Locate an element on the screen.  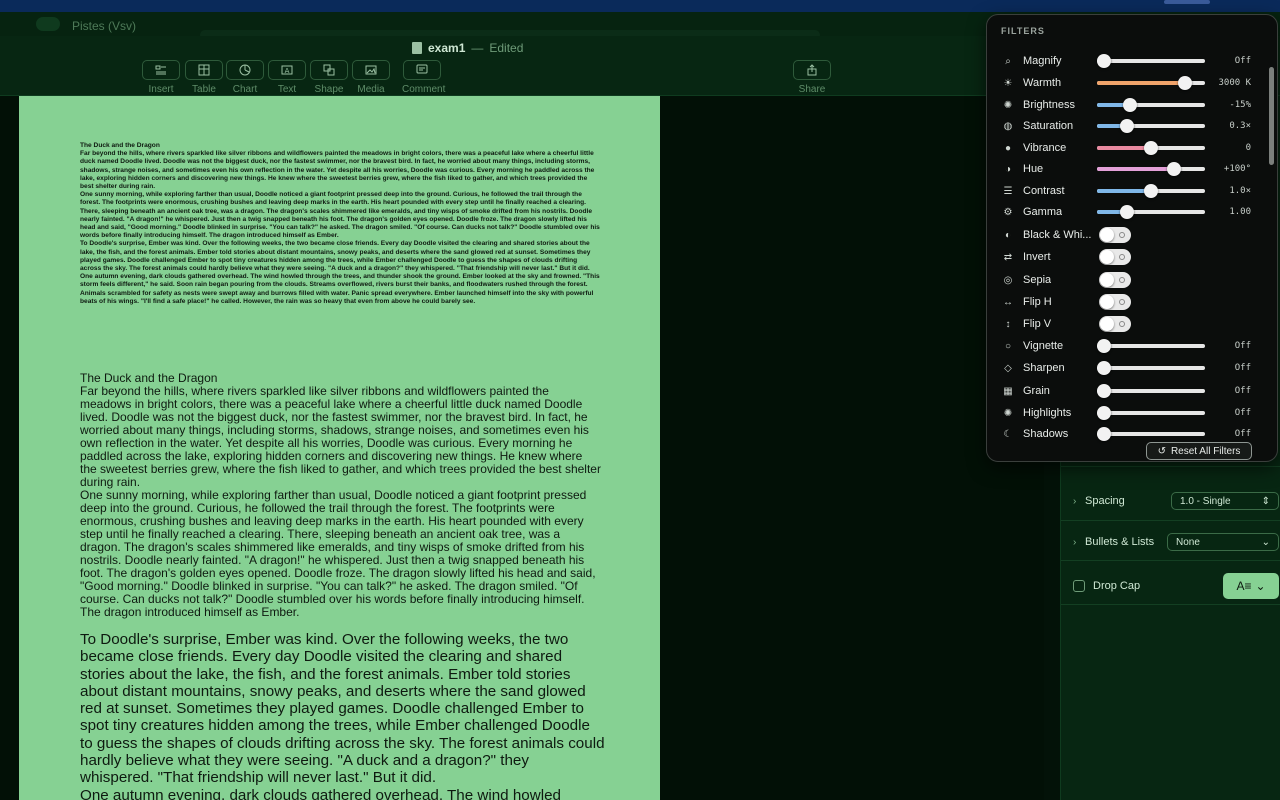
drop-cap-preview-icon: A≡ is located at coordinates (1244, 586).